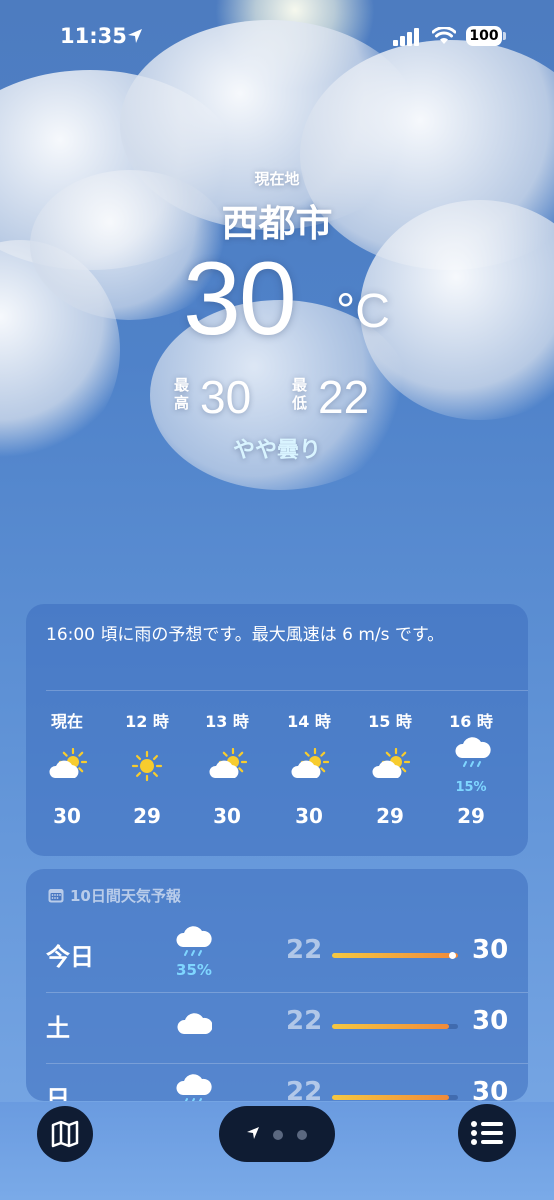 The width and height of the screenshot is (554, 1200). I want to click on cloud-icon, so click(195, 1023).